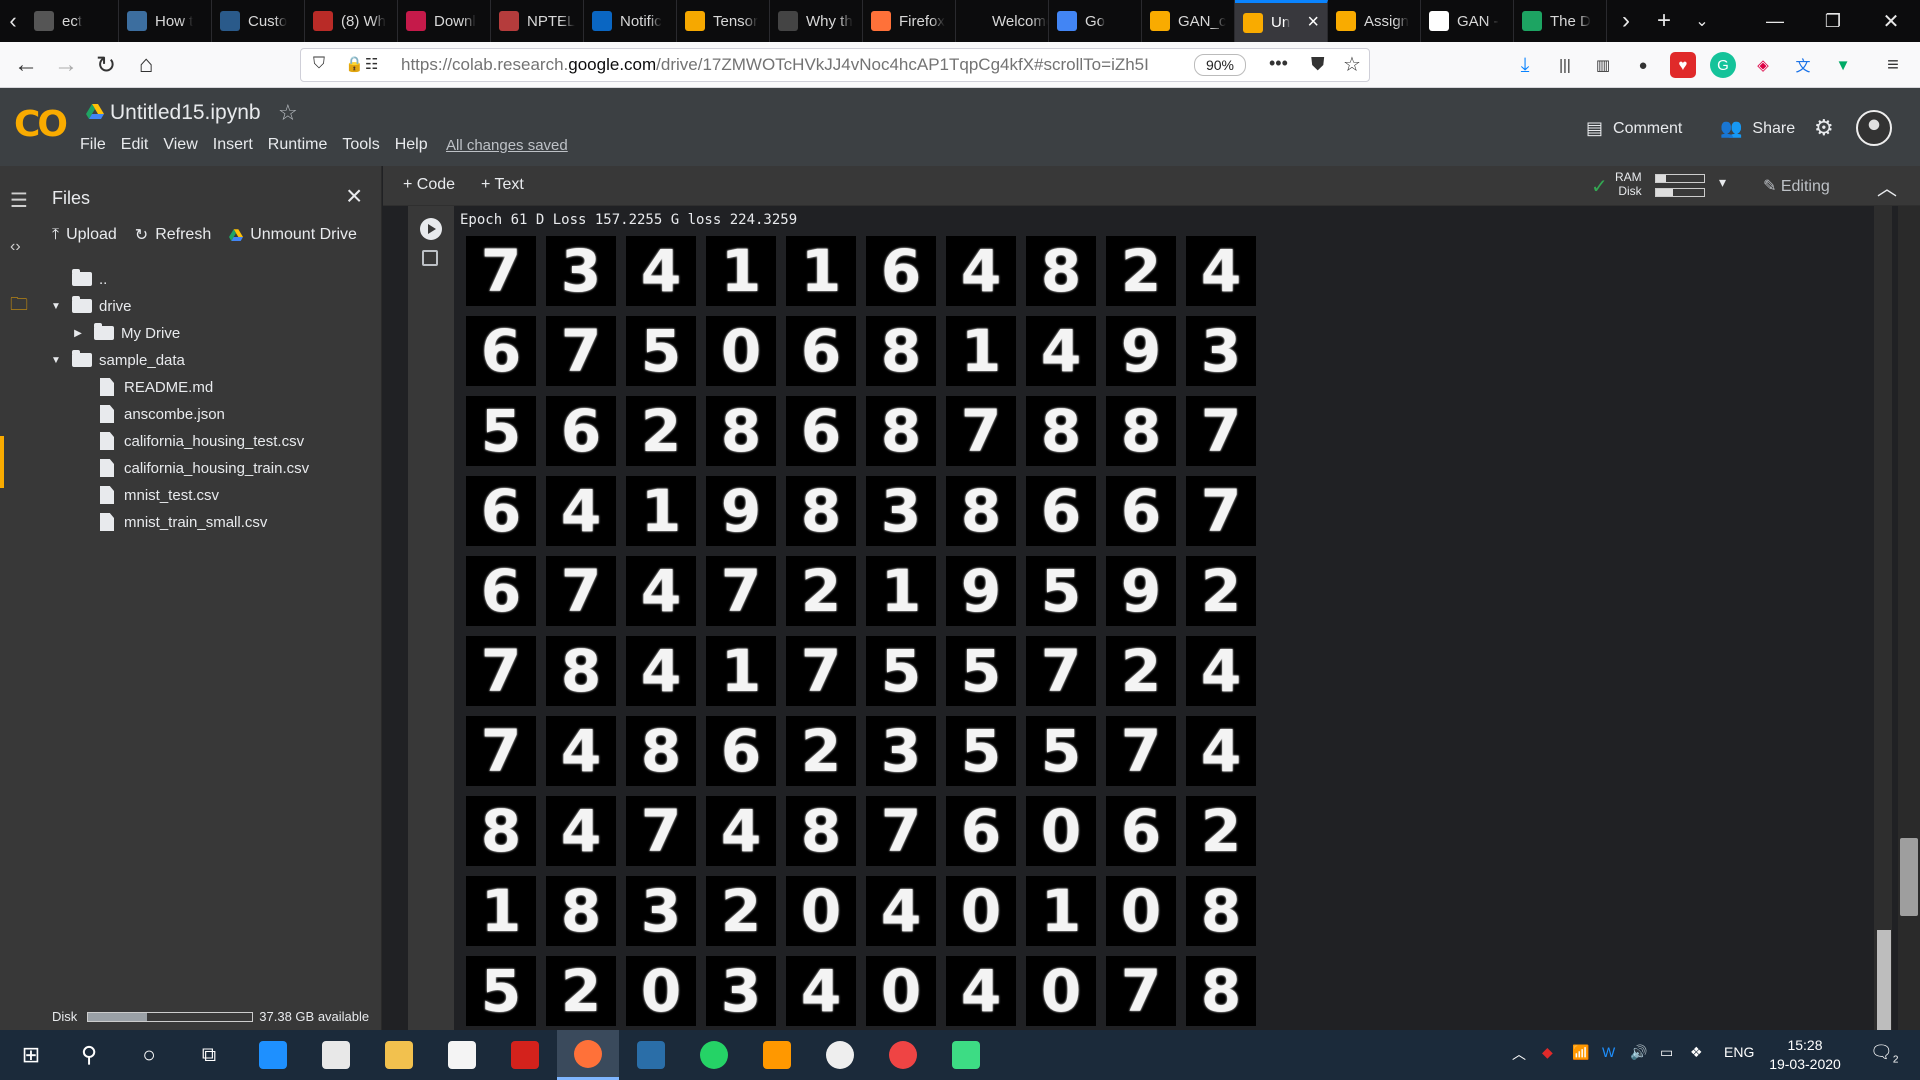 The width and height of the screenshot is (1920, 1080). Describe the element at coordinates (15, 247) in the screenshot. I see `code-snippets-icon: ‹›` at that location.